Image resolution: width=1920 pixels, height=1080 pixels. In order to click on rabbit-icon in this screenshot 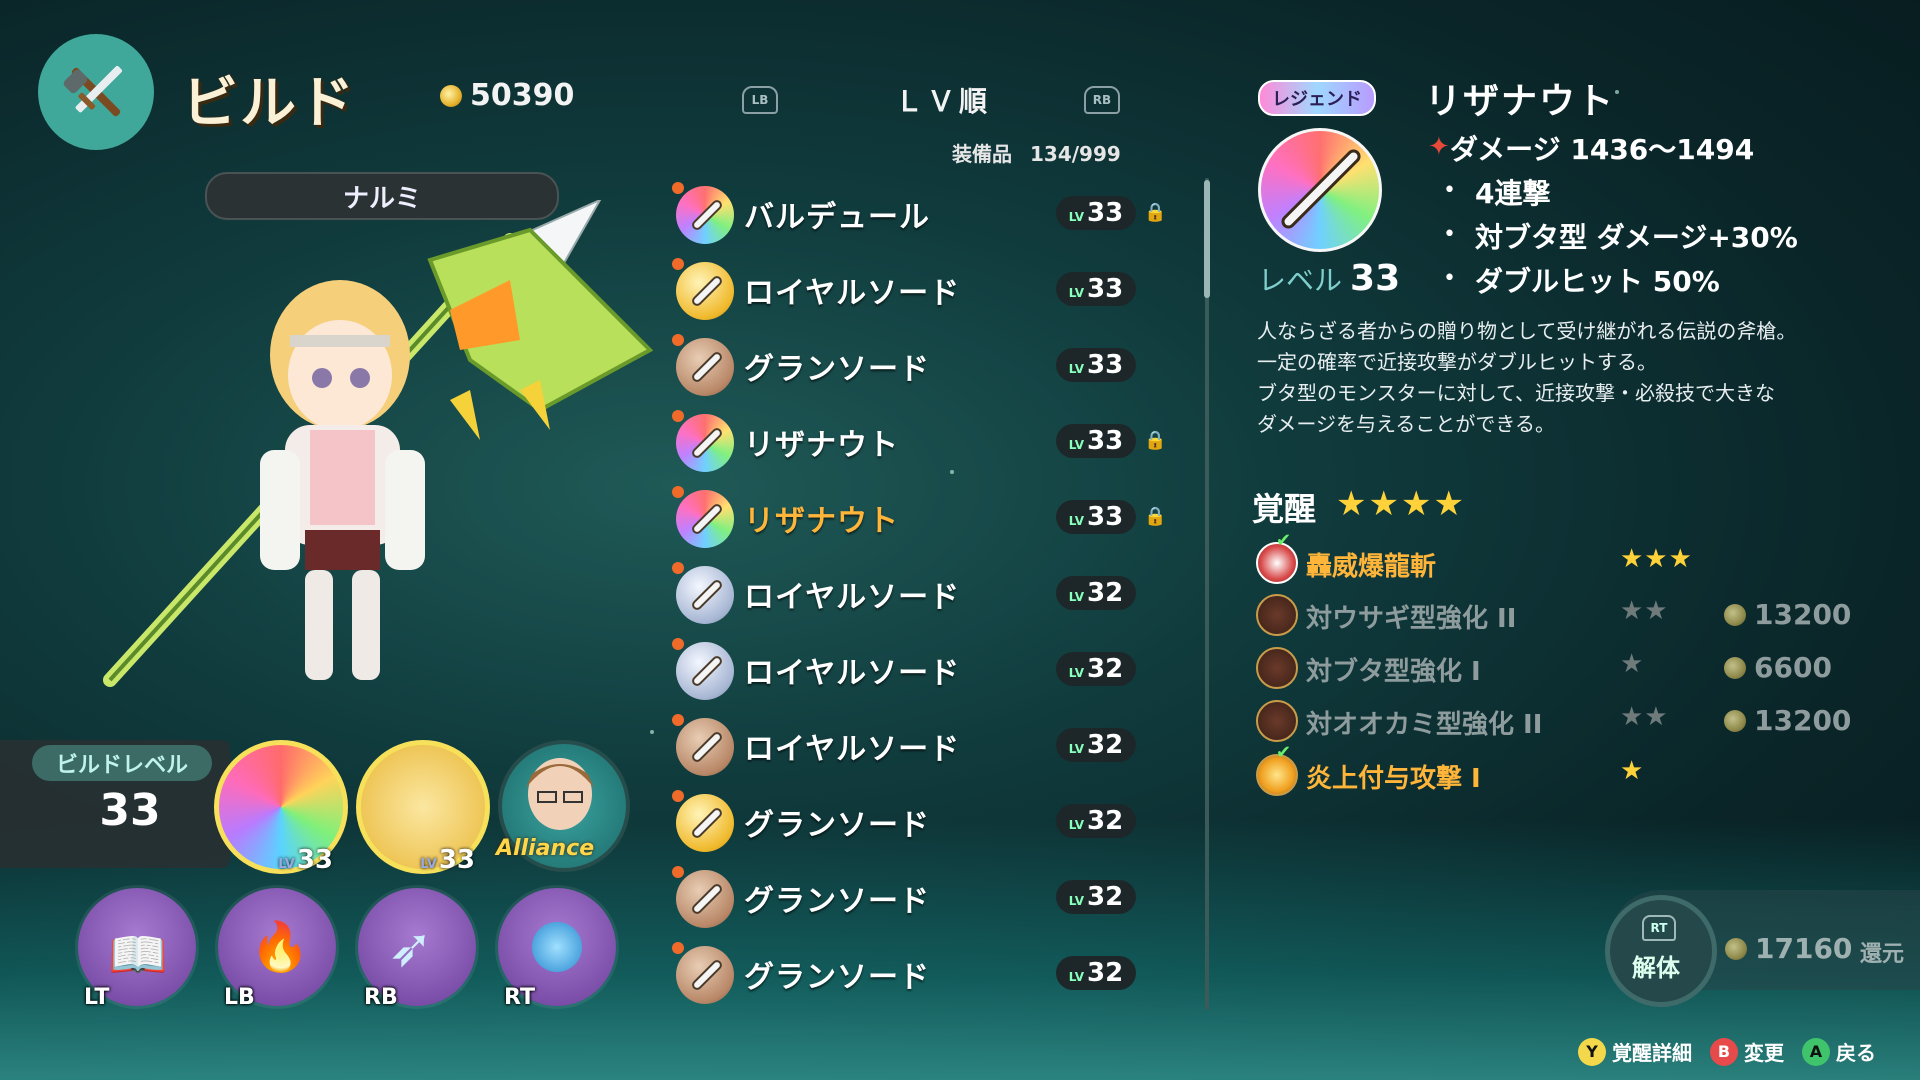, I will do `click(1277, 615)`.